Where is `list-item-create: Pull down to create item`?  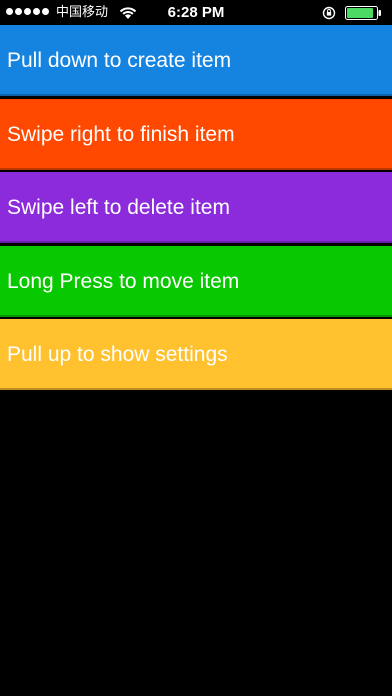
list-item-create: Pull down to create item is located at coordinates (196, 60).